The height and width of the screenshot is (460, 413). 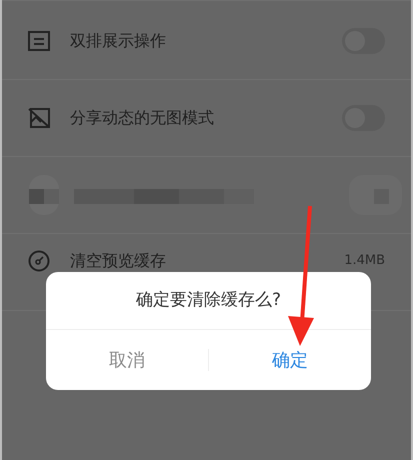 What do you see at coordinates (127, 360) in the screenshot?
I see `cancel-button: 取消` at bounding box center [127, 360].